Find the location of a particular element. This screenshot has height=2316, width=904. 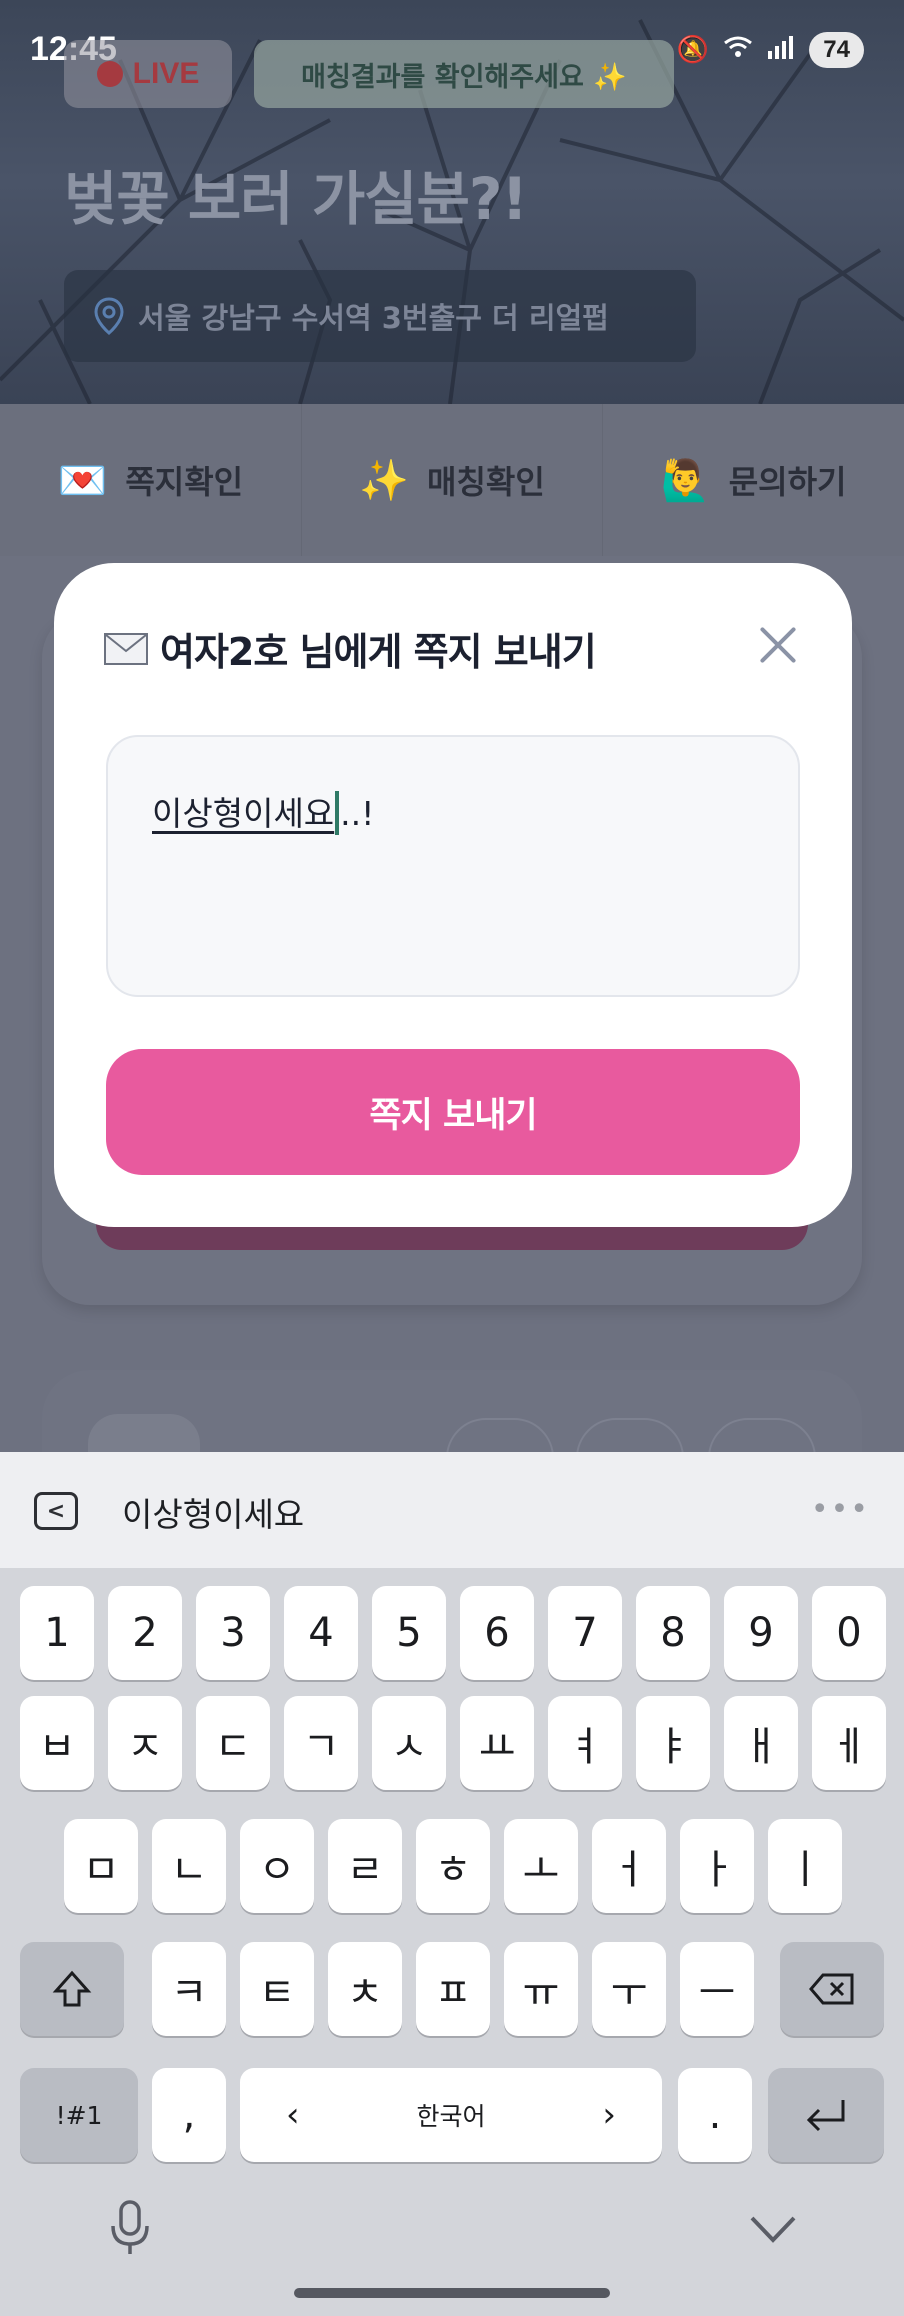

more-options-icon: ••• is located at coordinates (840, 1509).